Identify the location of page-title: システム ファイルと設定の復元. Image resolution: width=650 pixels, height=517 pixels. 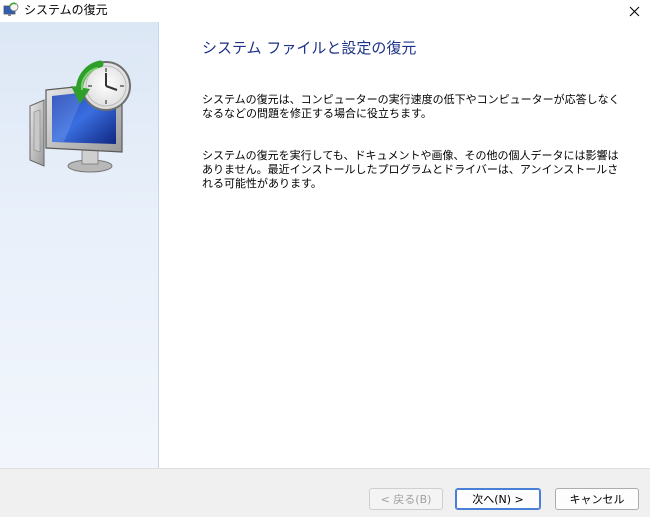
(309, 48).